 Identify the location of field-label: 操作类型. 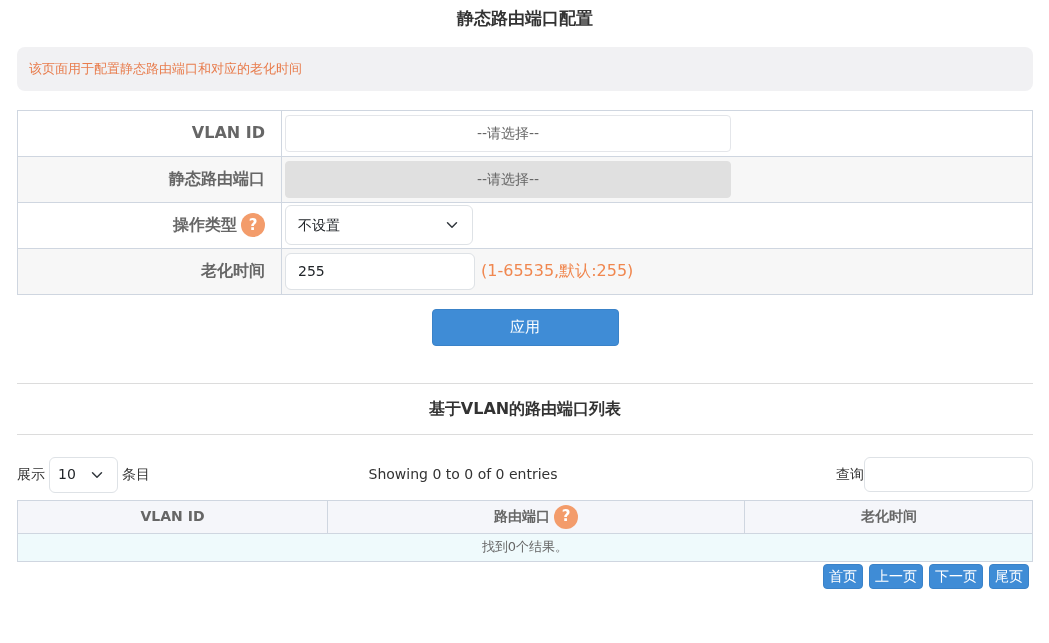
(205, 224).